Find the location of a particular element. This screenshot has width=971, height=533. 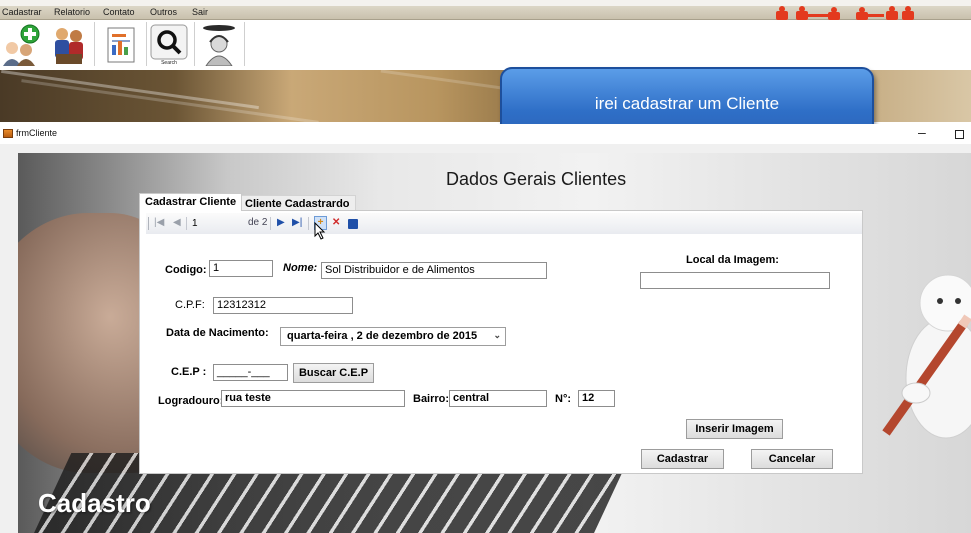

menu-relatorio: Relatorio is located at coordinates (72, 12).